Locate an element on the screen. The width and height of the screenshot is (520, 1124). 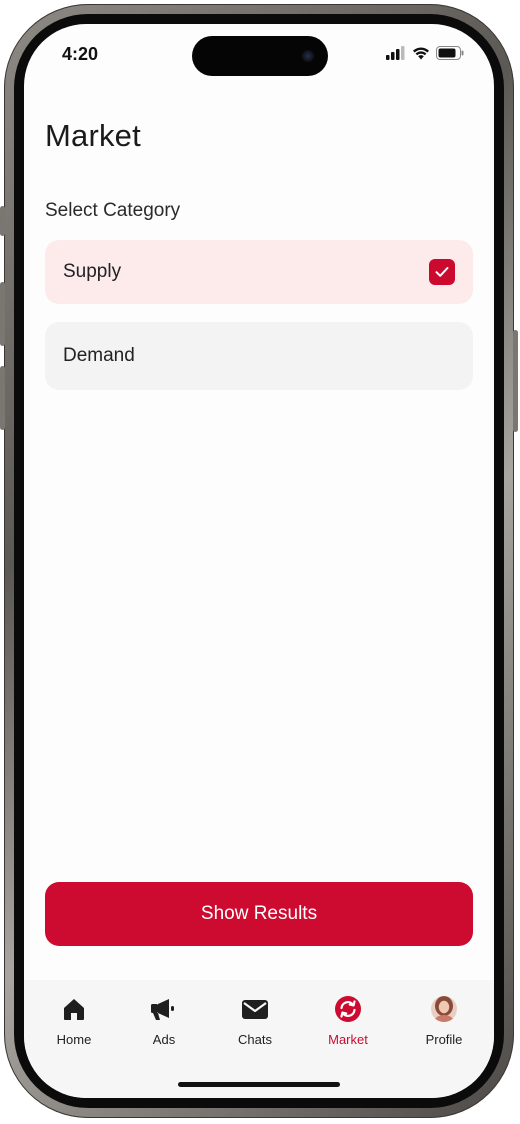
tab-bar: Home Ads Chats Market Profile is located at coordinates (259, 1039).